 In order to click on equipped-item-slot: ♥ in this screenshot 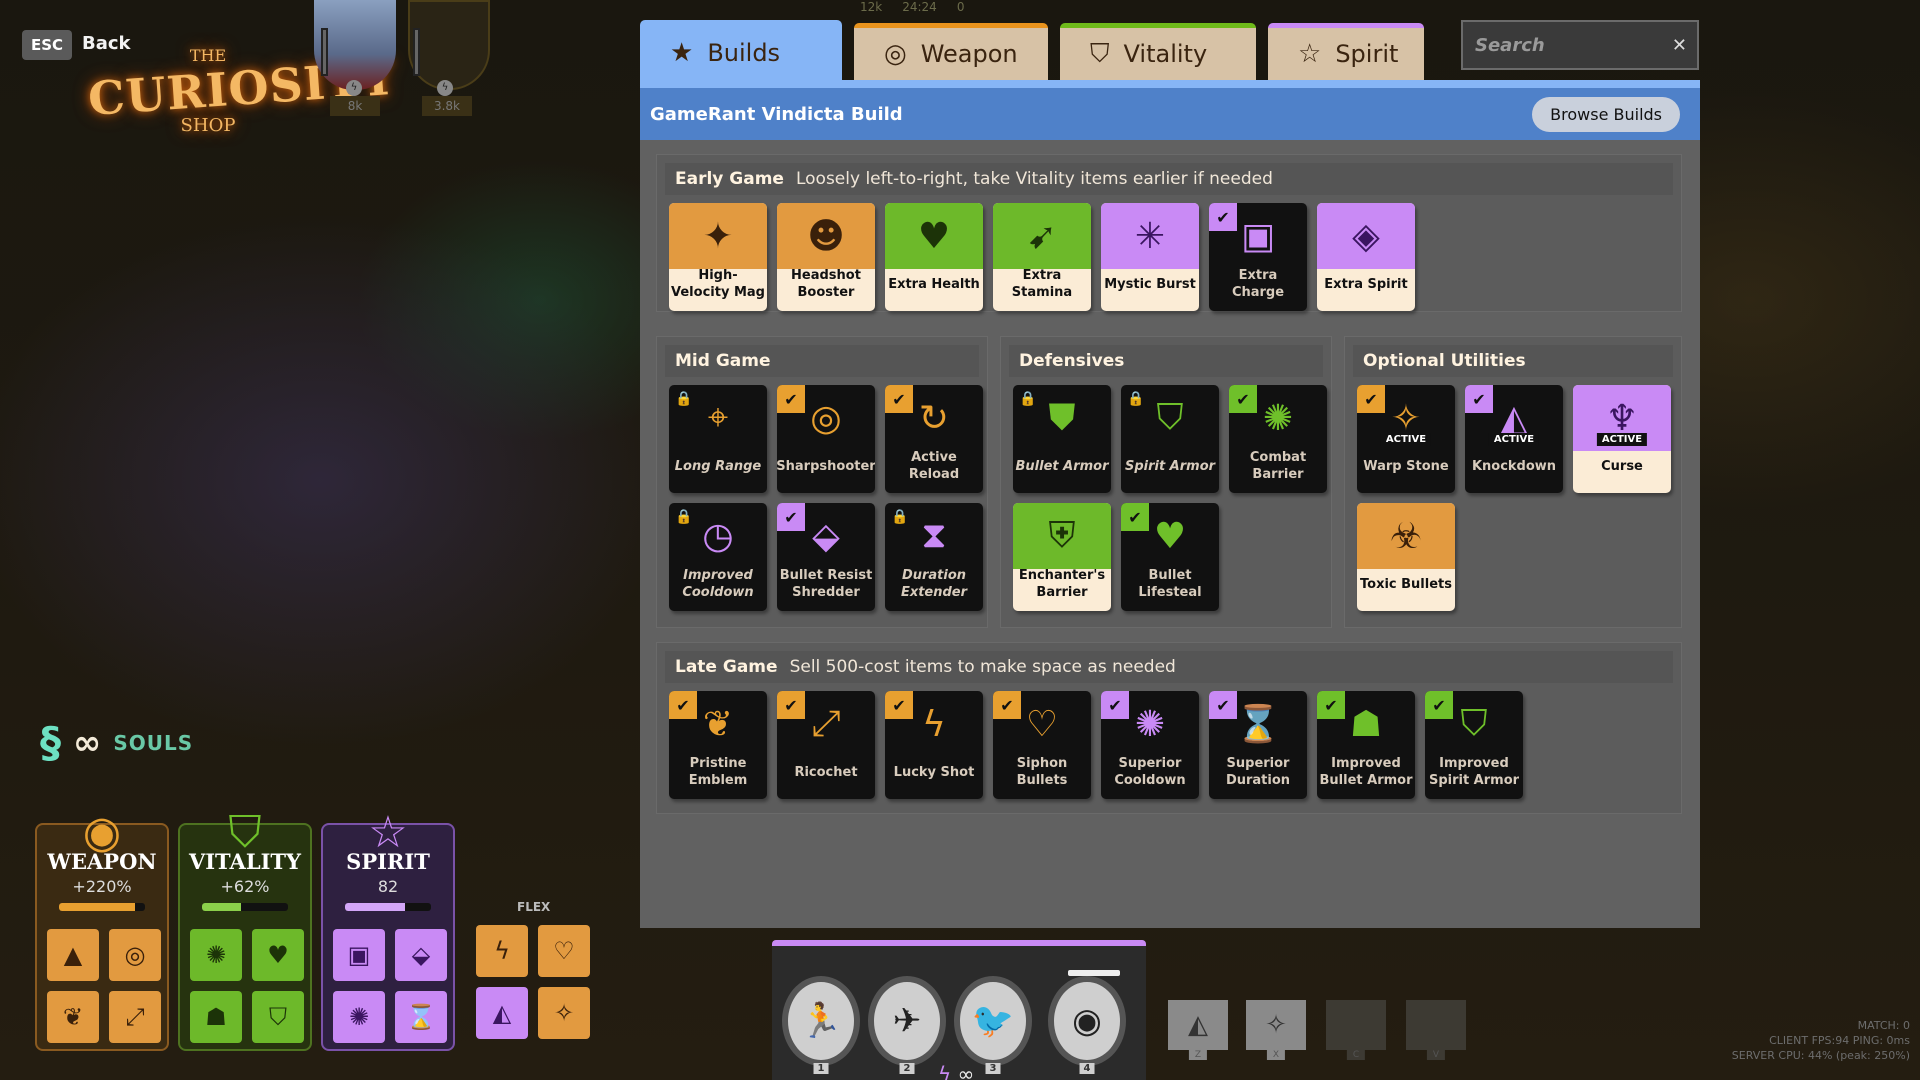, I will do `click(278, 955)`.